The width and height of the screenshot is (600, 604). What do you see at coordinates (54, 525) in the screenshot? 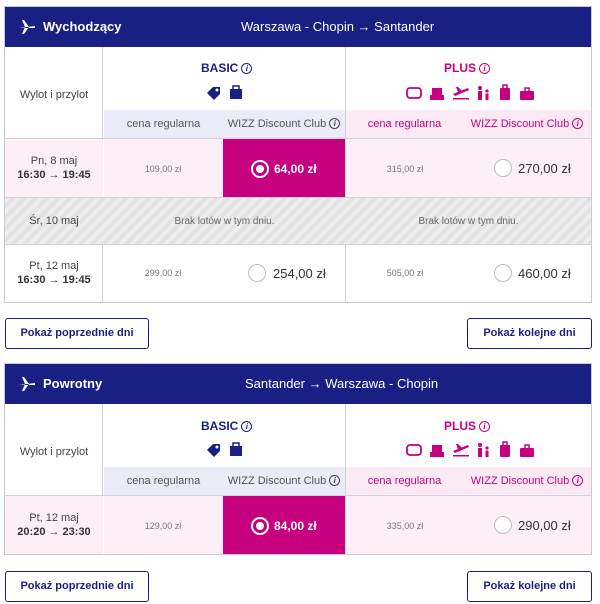
I see `flight-date: Pt, 12 maj 20:20 → 23:30` at bounding box center [54, 525].